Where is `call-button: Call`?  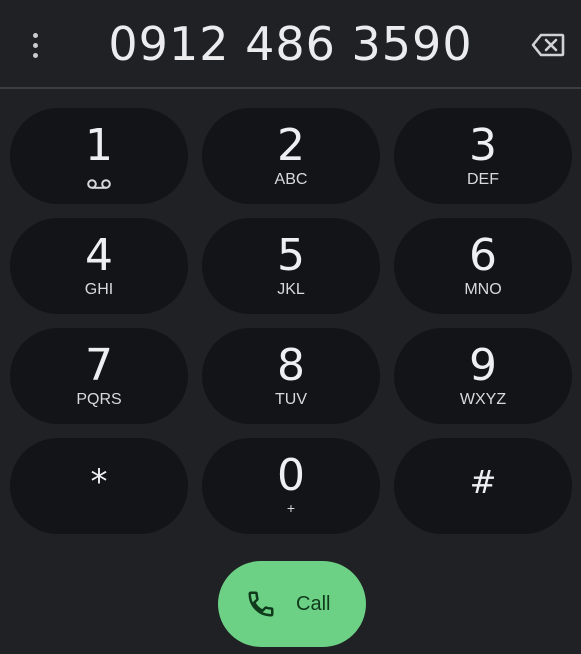
call-button: Call is located at coordinates (292, 604).